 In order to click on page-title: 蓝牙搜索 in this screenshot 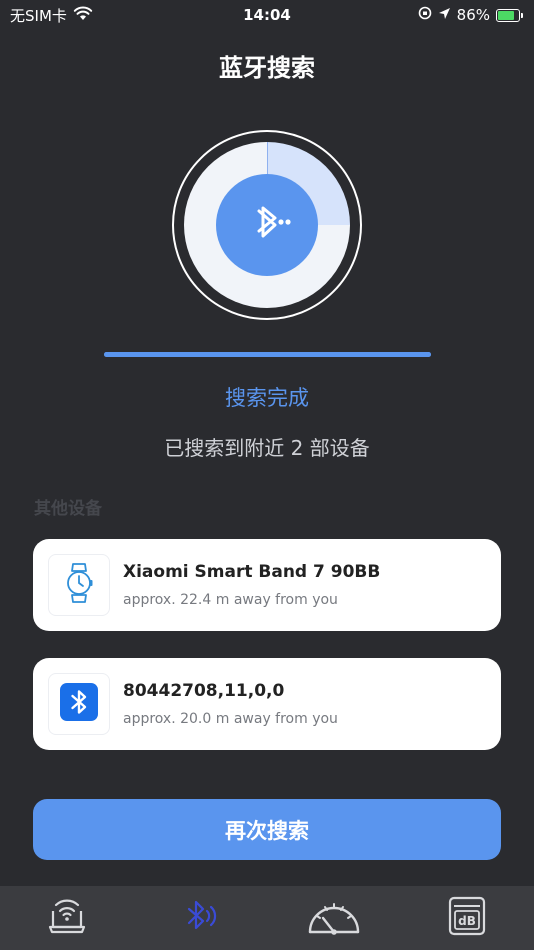, I will do `click(267, 68)`.